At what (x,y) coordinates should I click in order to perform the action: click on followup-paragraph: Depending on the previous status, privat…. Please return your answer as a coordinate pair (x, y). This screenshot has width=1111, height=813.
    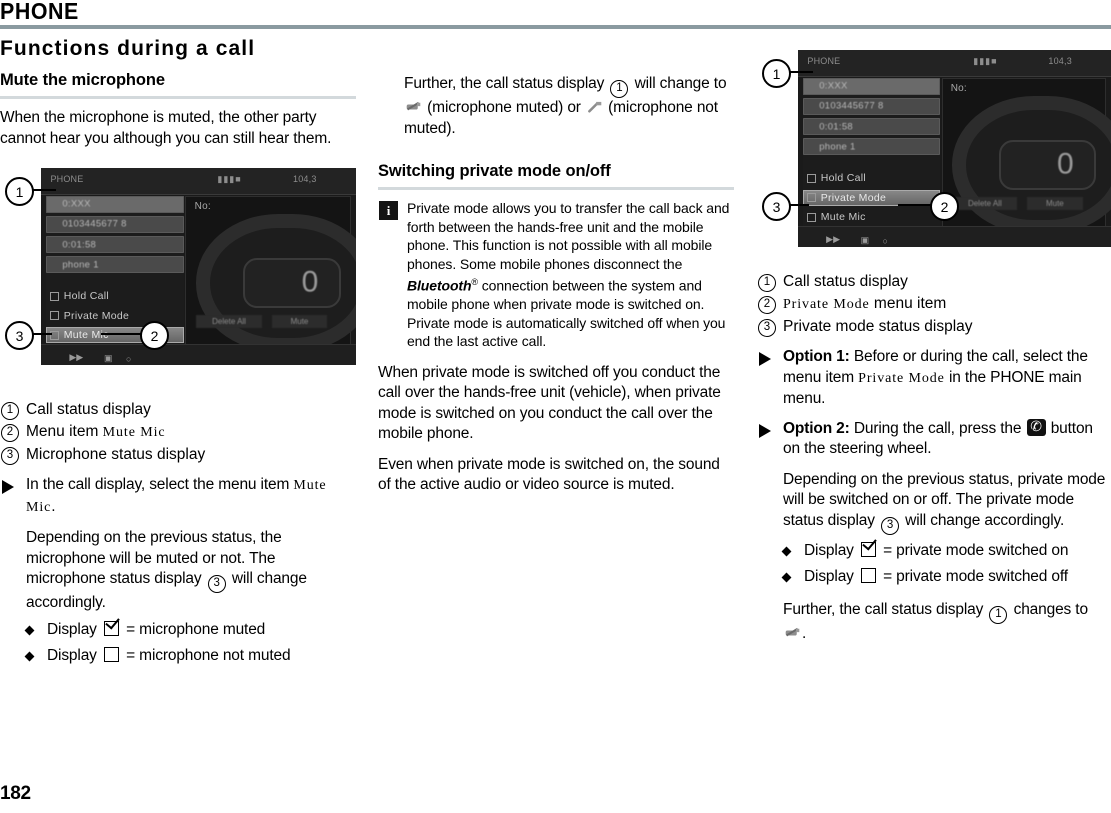
    Looking at the image, I should click on (947, 502).